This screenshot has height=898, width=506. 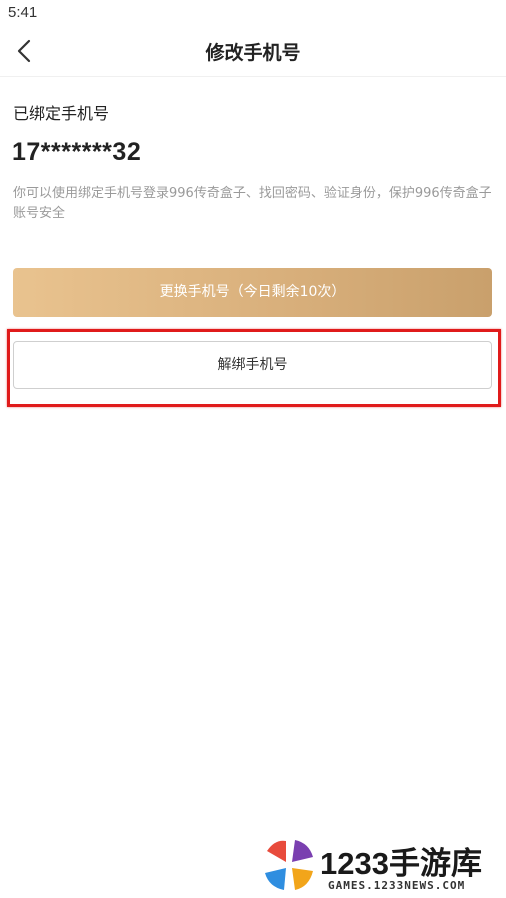 I want to click on page-title: 修改手机号, so click(x=253, y=53).